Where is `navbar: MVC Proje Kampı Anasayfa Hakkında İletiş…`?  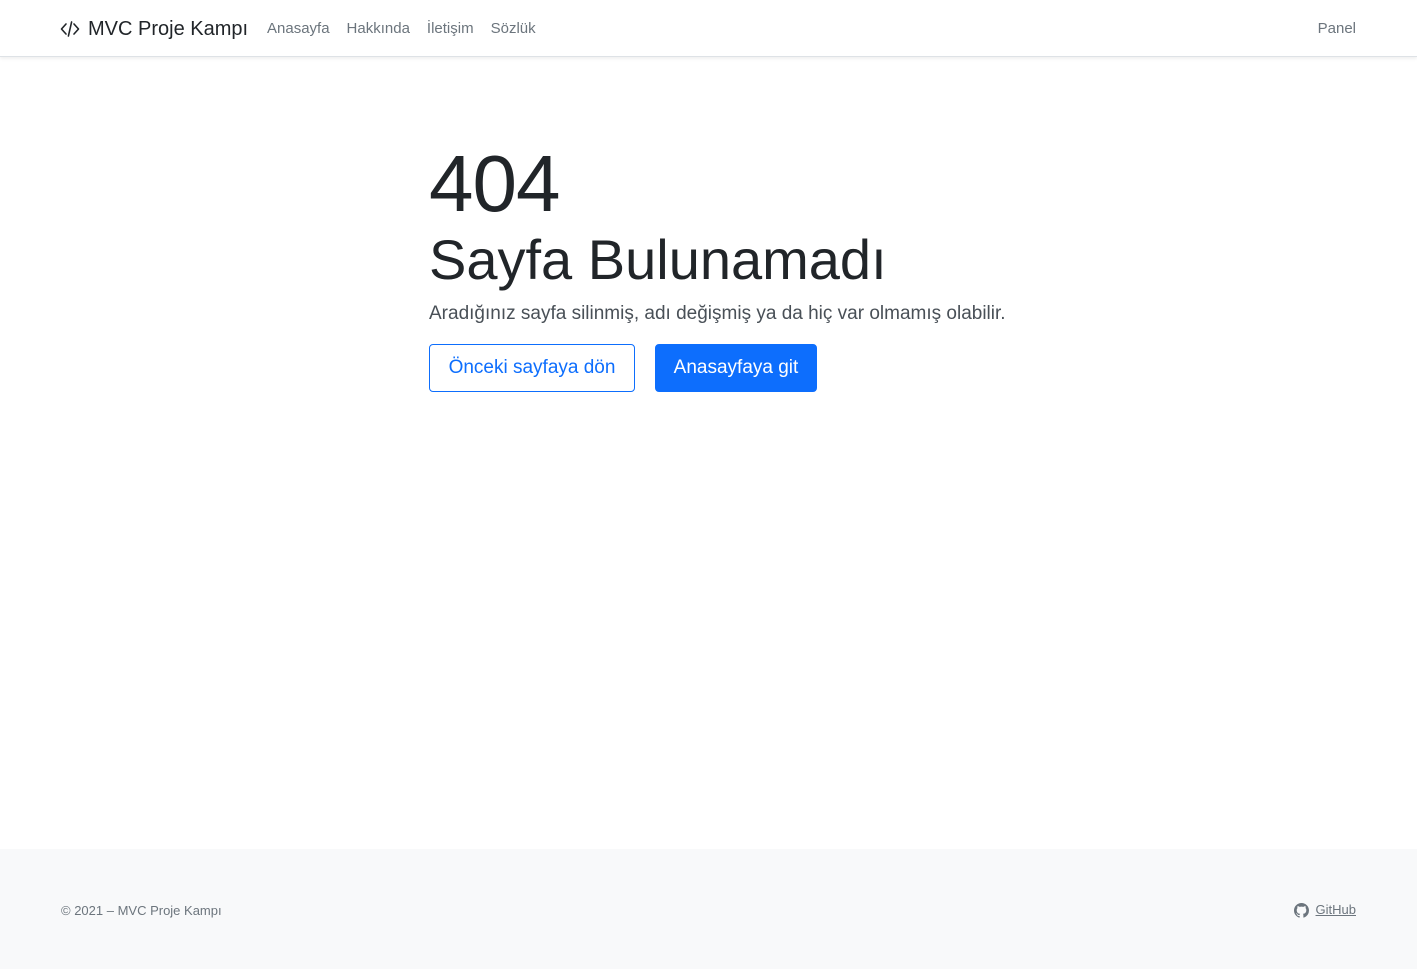 navbar: MVC Proje Kampı Anasayfa Hakkında İletiş… is located at coordinates (708, 28).